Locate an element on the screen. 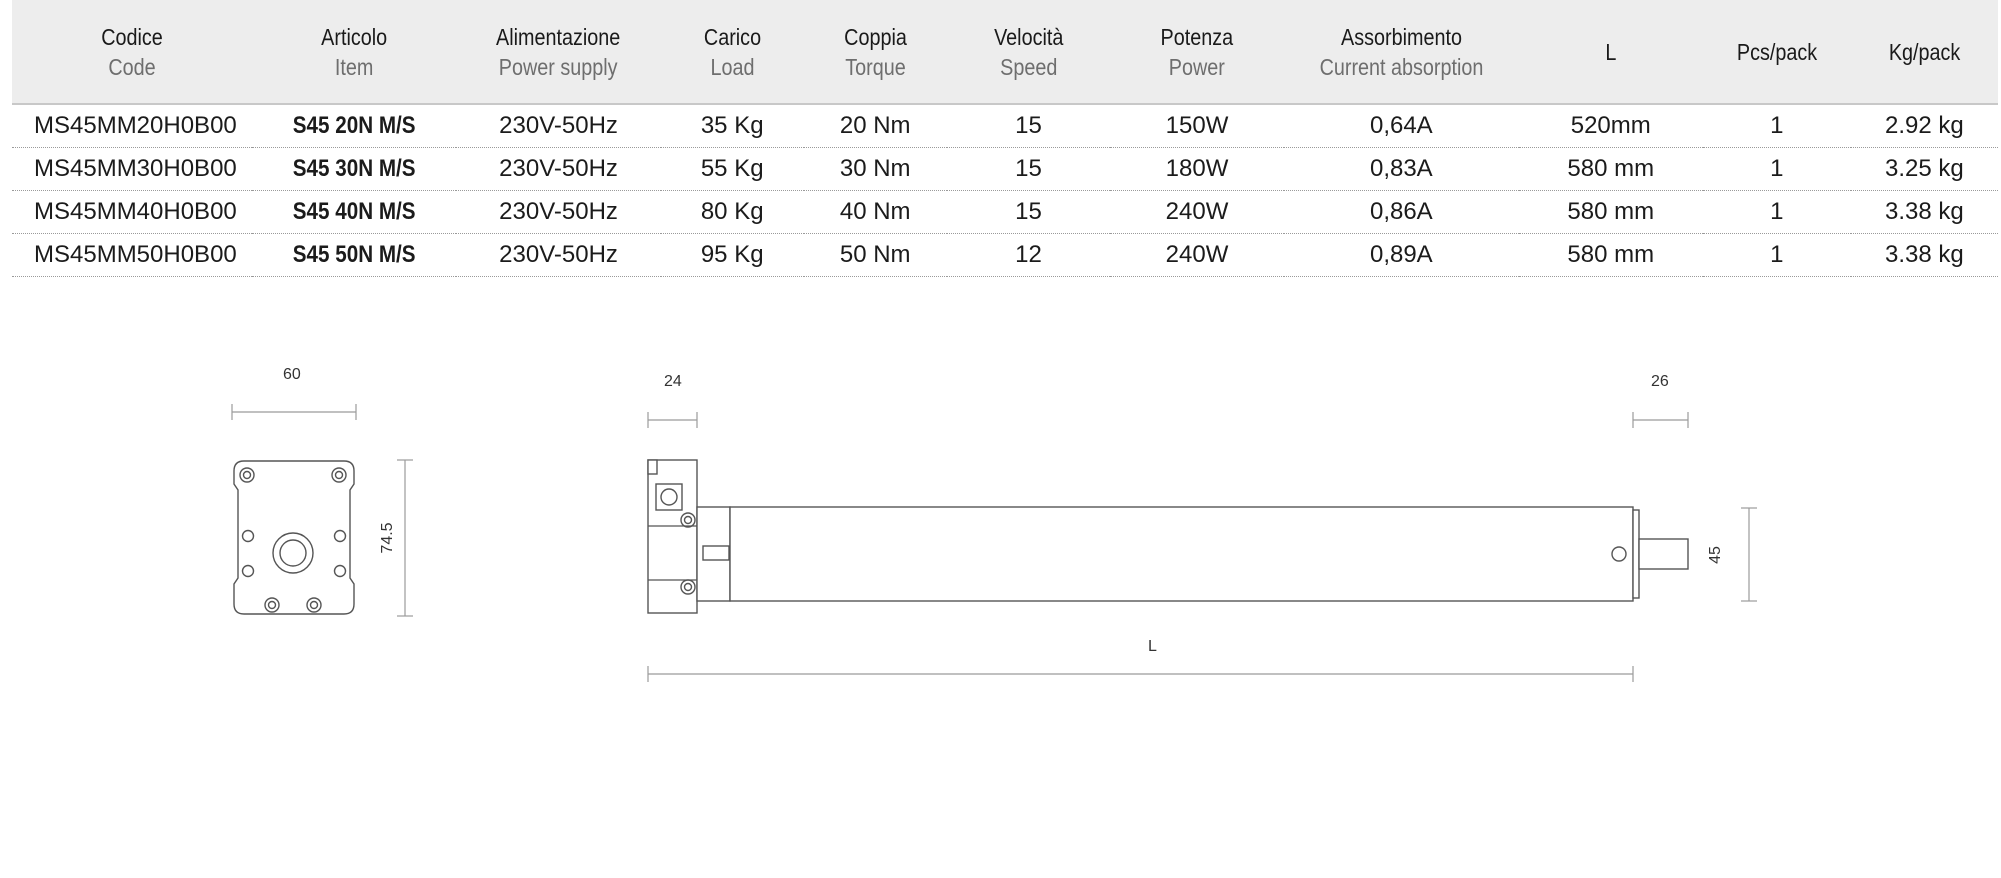  tail-cap is located at coordinates (1636, 554).